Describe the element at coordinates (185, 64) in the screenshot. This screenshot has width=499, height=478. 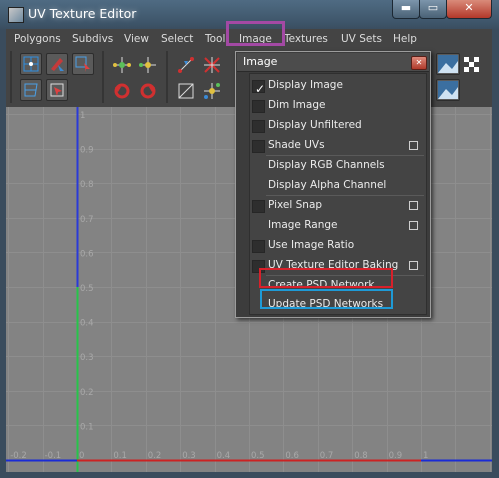
I see `flip-u-icon` at that location.